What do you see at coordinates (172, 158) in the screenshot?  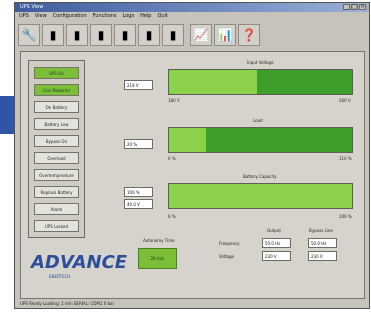 I see `load-min-label: 0 %` at bounding box center [172, 158].